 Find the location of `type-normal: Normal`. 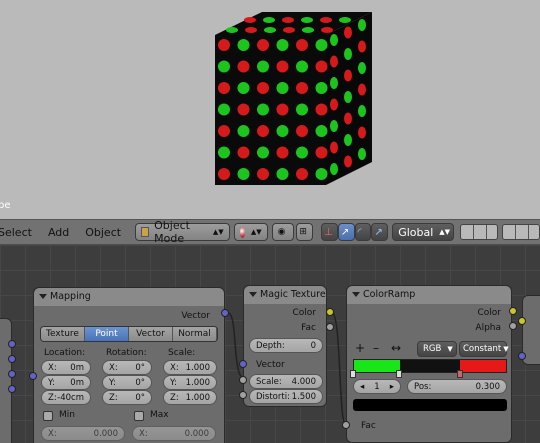

type-normal: Normal is located at coordinates (195, 334).